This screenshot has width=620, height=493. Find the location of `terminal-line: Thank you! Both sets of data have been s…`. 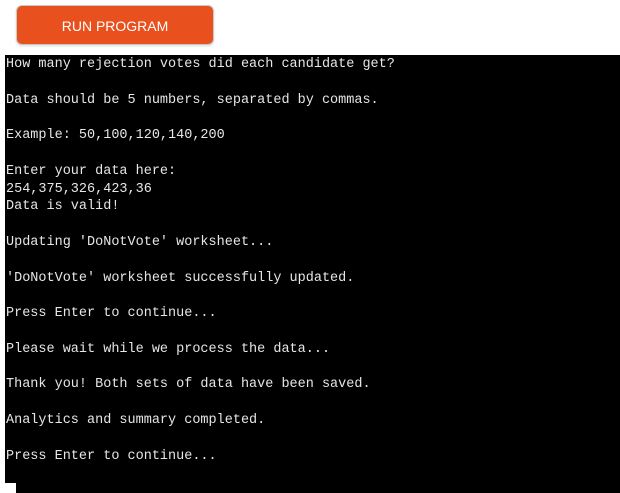

terminal-line: Thank you! Both sets of data have been s… is located at coordinates (188, 385).